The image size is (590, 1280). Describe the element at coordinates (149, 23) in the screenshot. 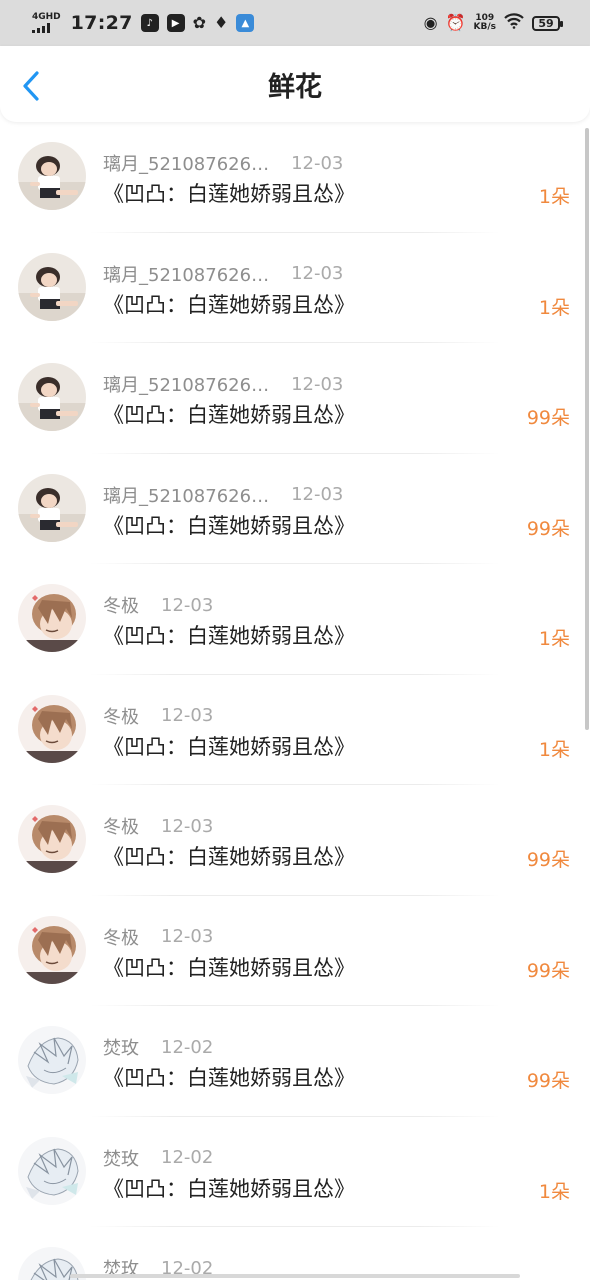

I see `tiktok-icon: ♪` at that location.